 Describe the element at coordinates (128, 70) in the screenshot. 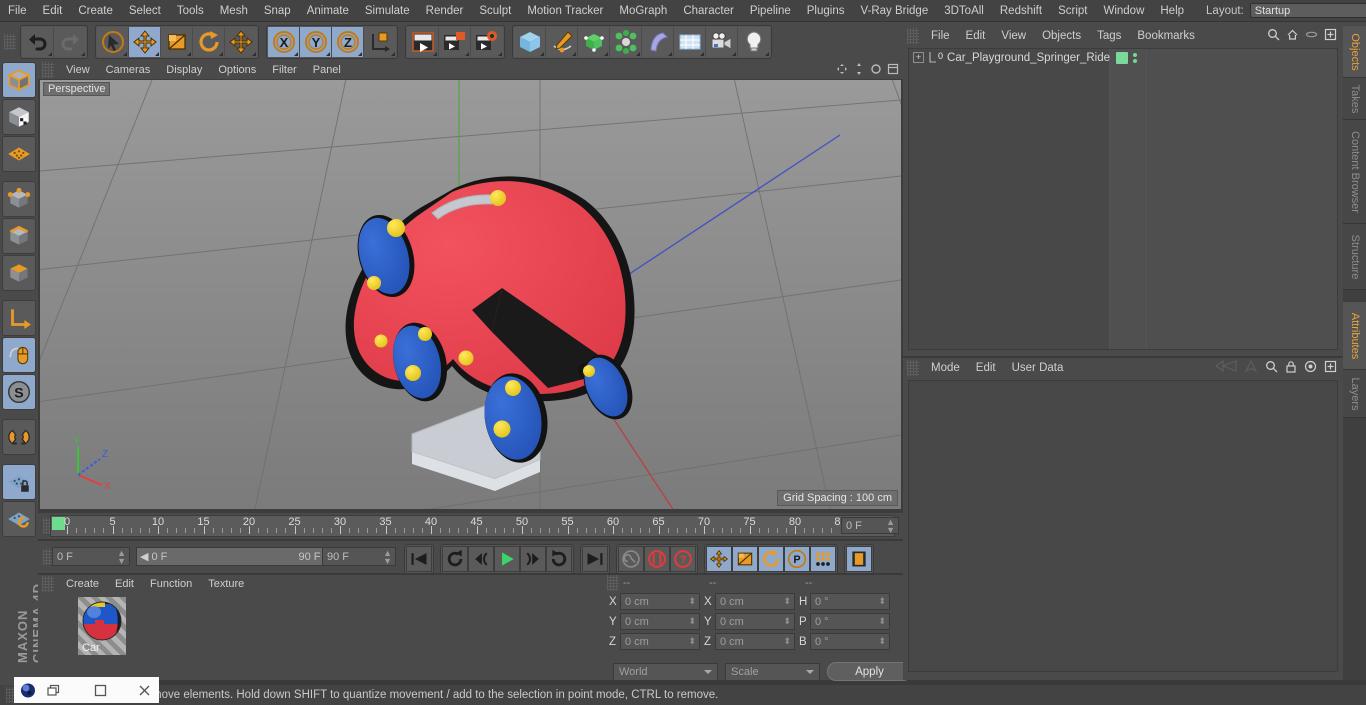

I see `viewport-menu-cameras: Cameras` at that location.